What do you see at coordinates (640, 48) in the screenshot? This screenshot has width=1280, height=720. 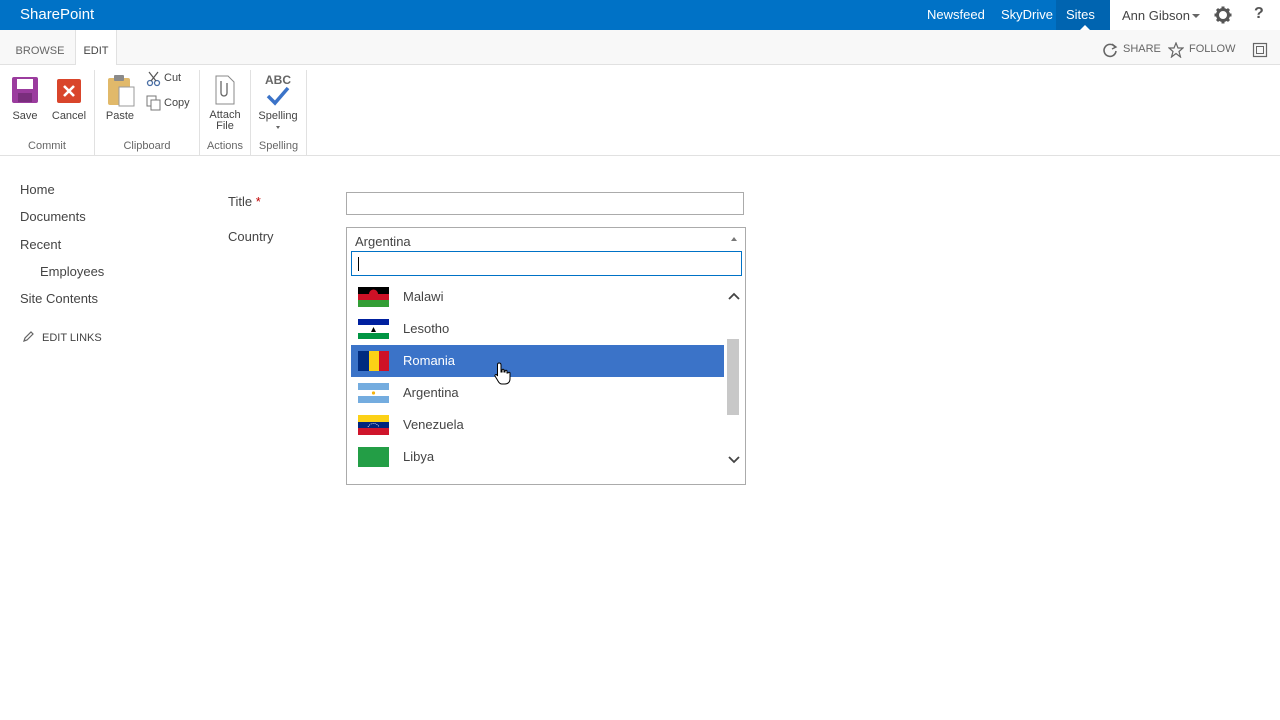 I see `ribbon-tabs: BROWSE EDIT` at bounding box center [640, 48].